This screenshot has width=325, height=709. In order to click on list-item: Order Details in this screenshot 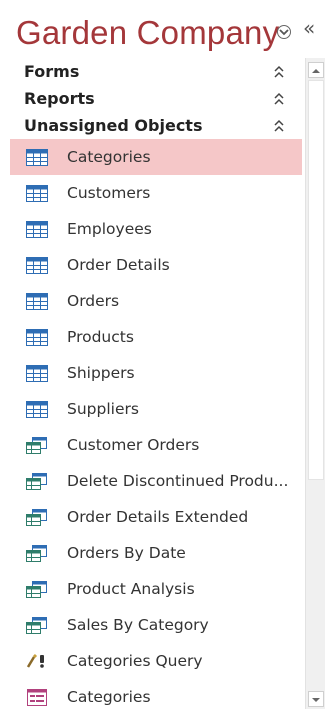, I will do `click(152, 265)`.